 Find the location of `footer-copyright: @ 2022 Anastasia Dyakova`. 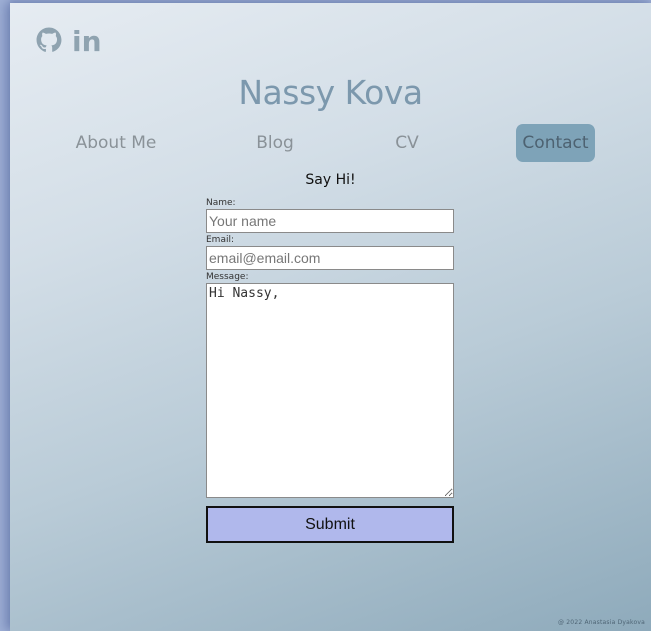

footer-copyright: @ 2022 Anastasia Dyakova is located at coordinates (601, 622).